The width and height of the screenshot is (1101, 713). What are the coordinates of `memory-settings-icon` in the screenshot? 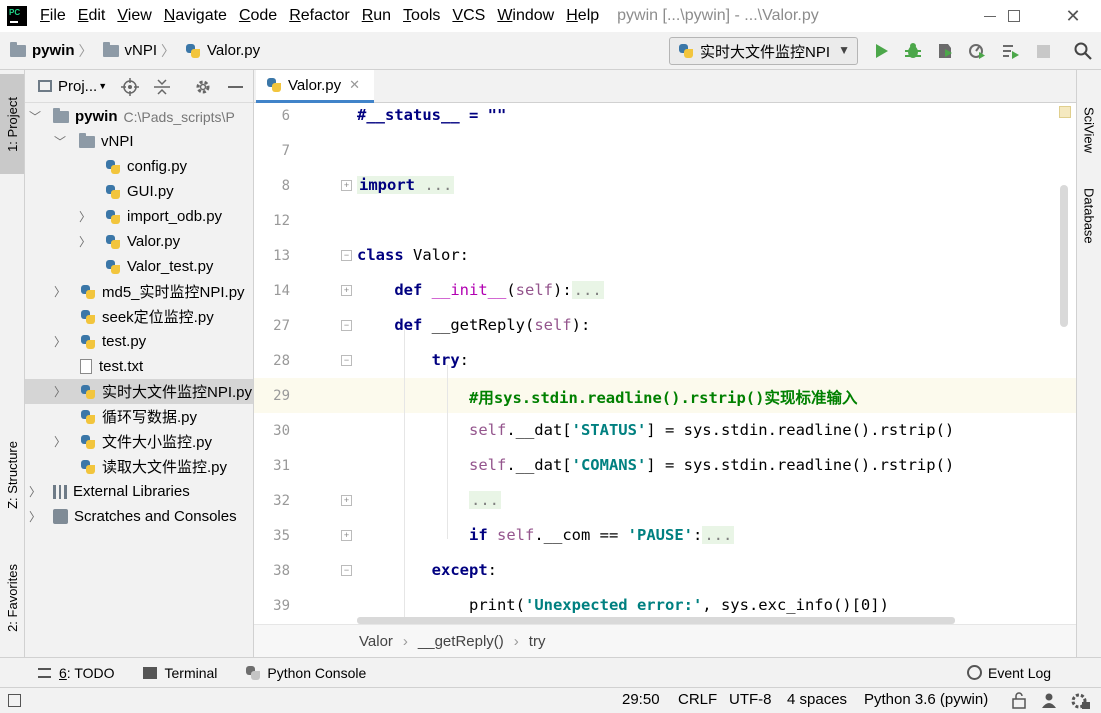 It's located at (1080, 701).